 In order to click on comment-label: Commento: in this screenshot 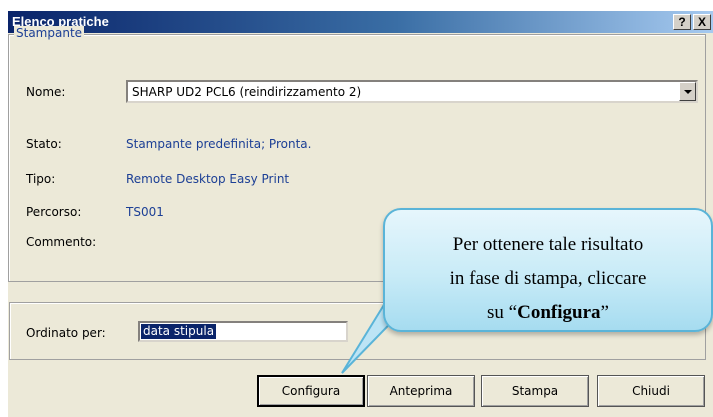, I will do `click(61, 242)`.